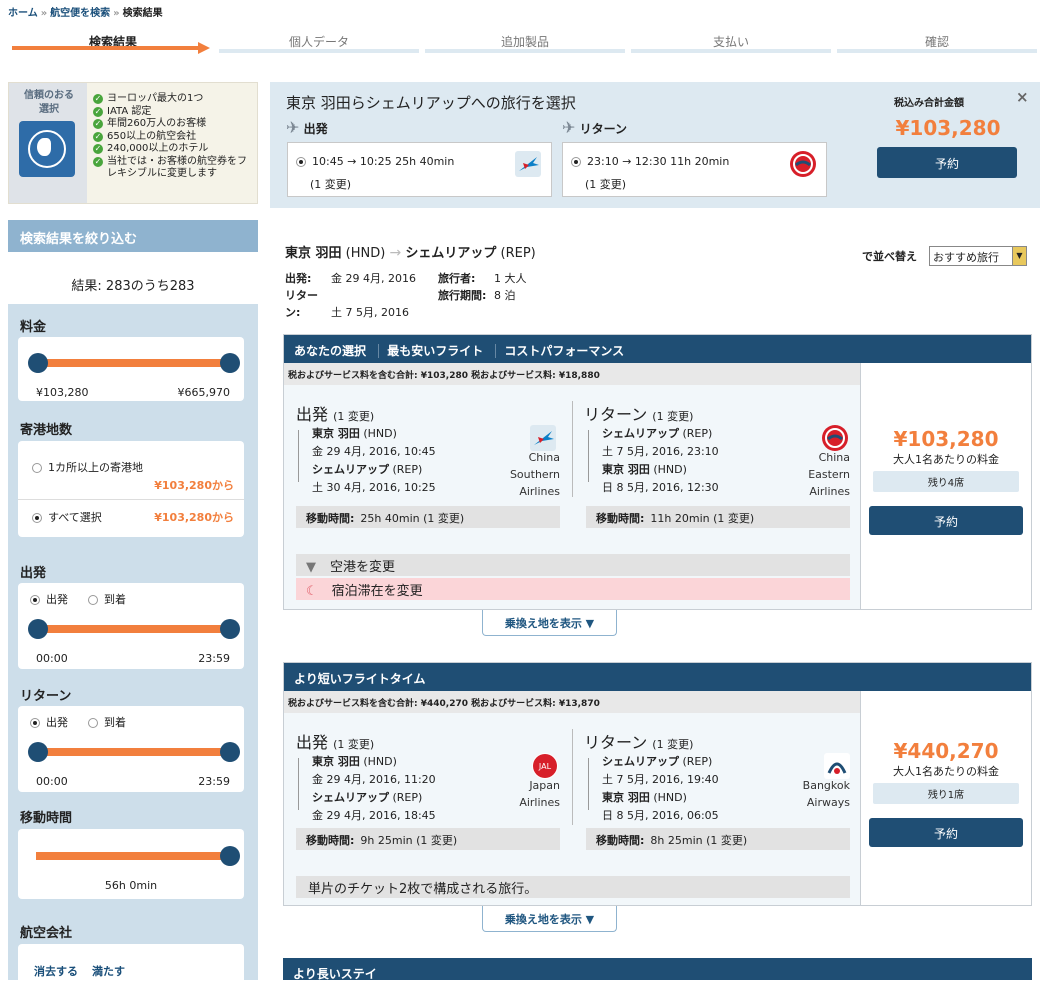 This screenshot has width=1040, height=984. What do you see at coordinates (435, 351) in the screenshot?
I see `tab-cheapest: 最も安いフライト` at bounding box center [435, 351].